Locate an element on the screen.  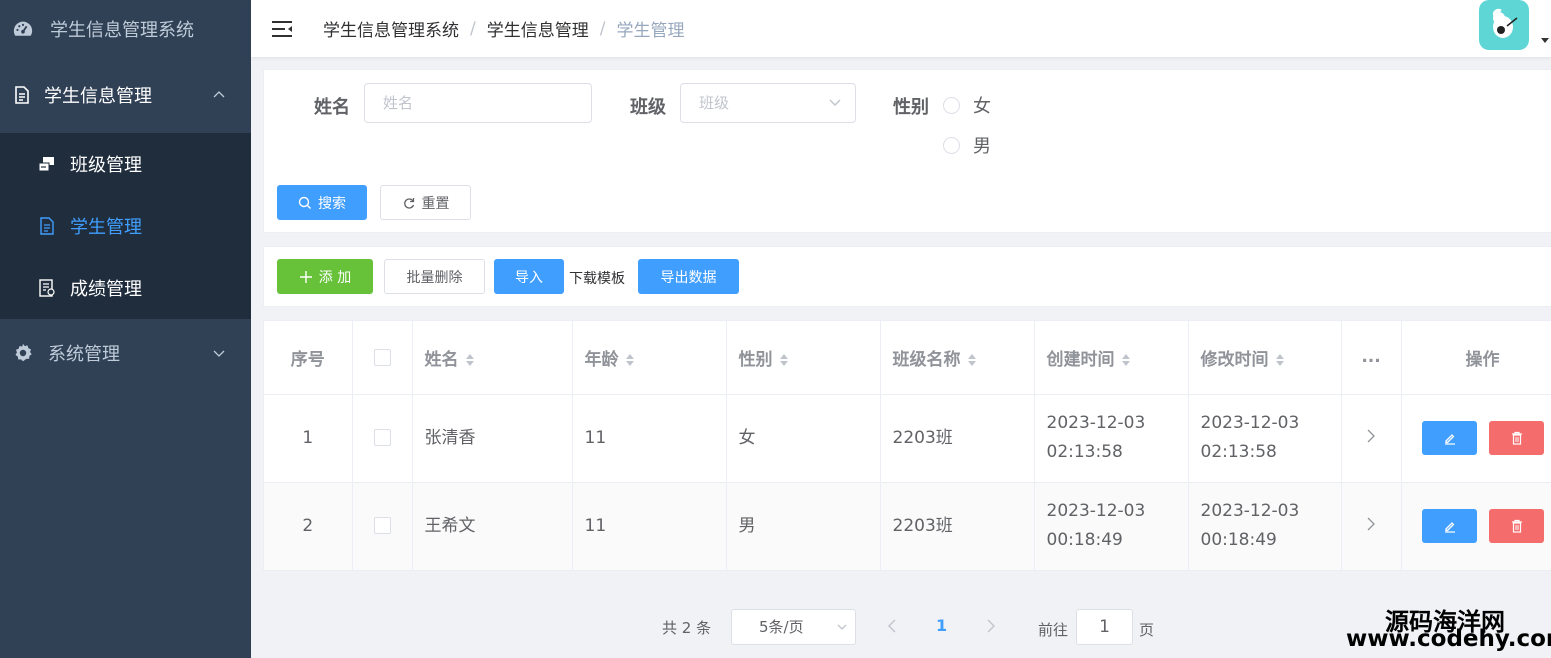
student-doc-icon is located at coordinates (47, 226).